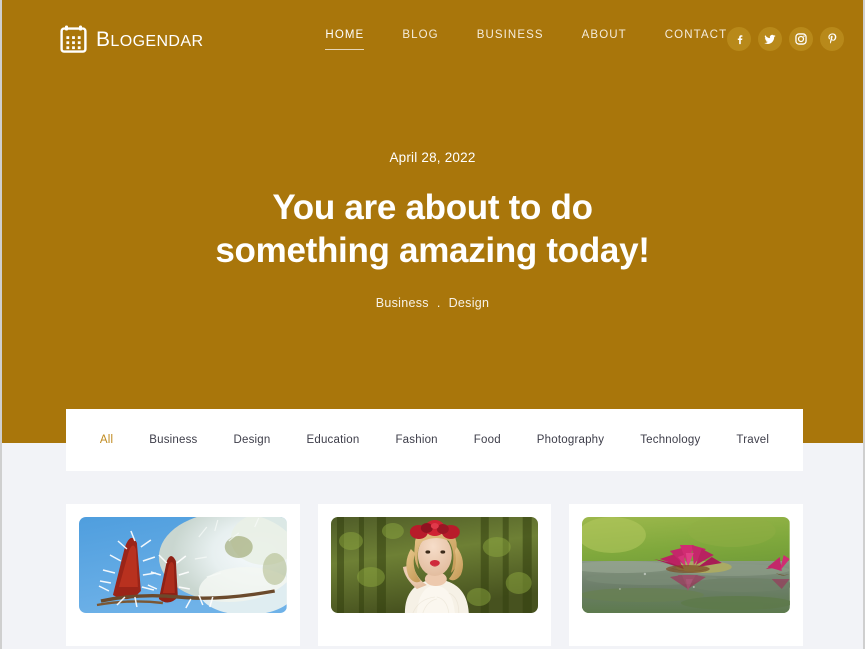 The height and width of the screenshot is (649, 865). I want to click on brand-remainder: LOGENDAR, so click(157, 41).